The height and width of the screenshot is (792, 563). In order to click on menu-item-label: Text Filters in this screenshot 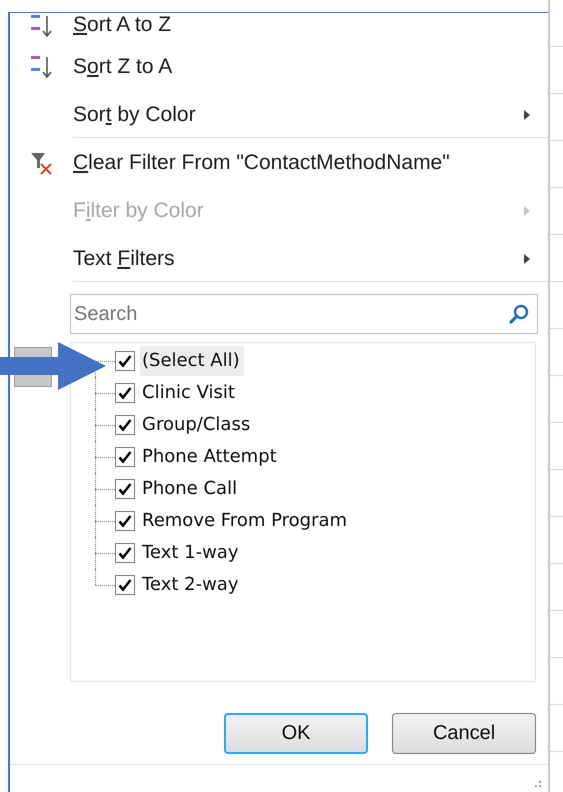, I will do `click(124, 259)`.